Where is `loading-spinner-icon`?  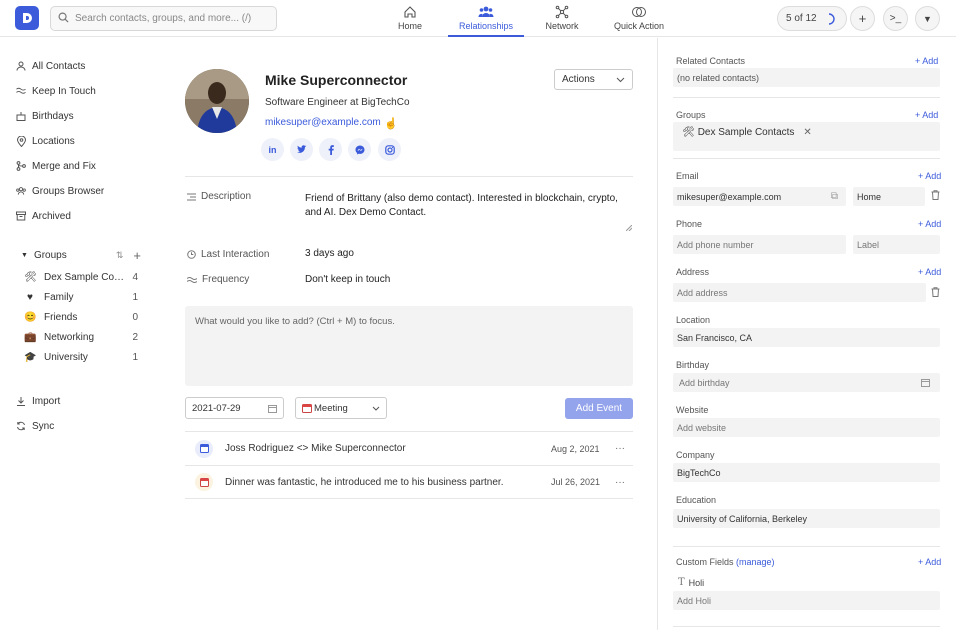 loading-spinner-icon is located at coordinates (831, 18).